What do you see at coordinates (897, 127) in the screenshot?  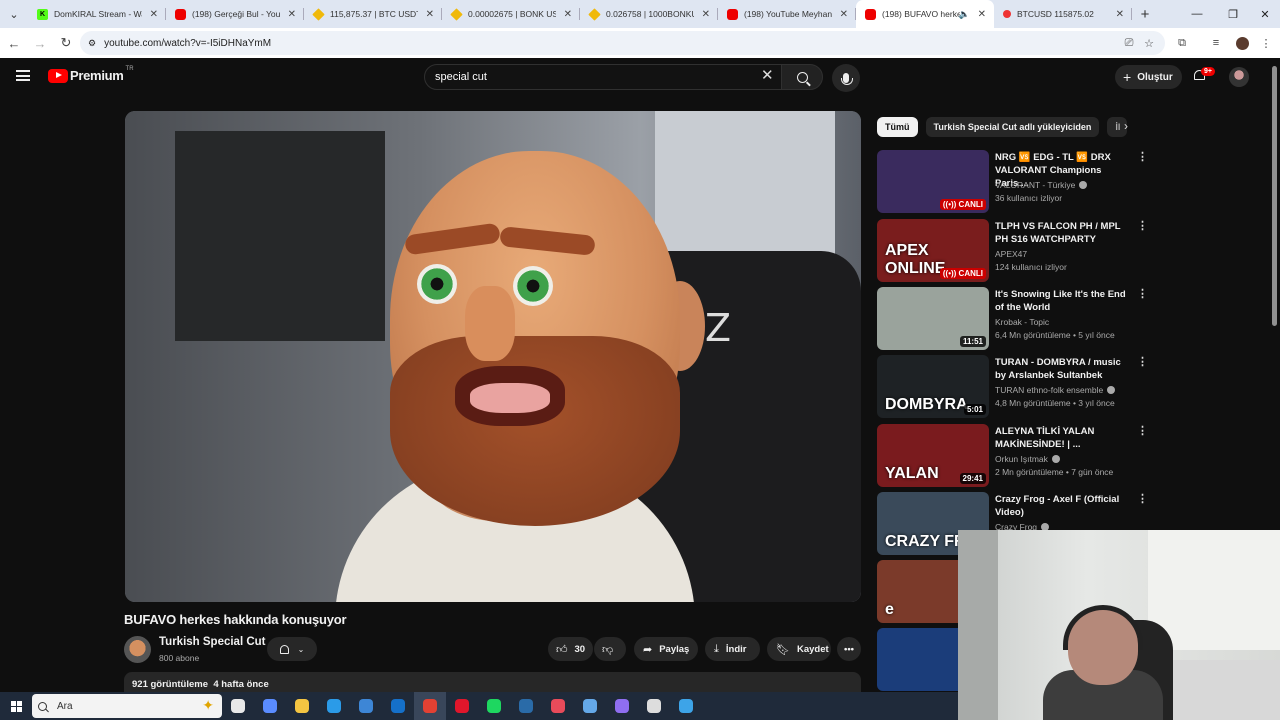 I see `chip-all: Tümü` at bounding box center [897, 127].